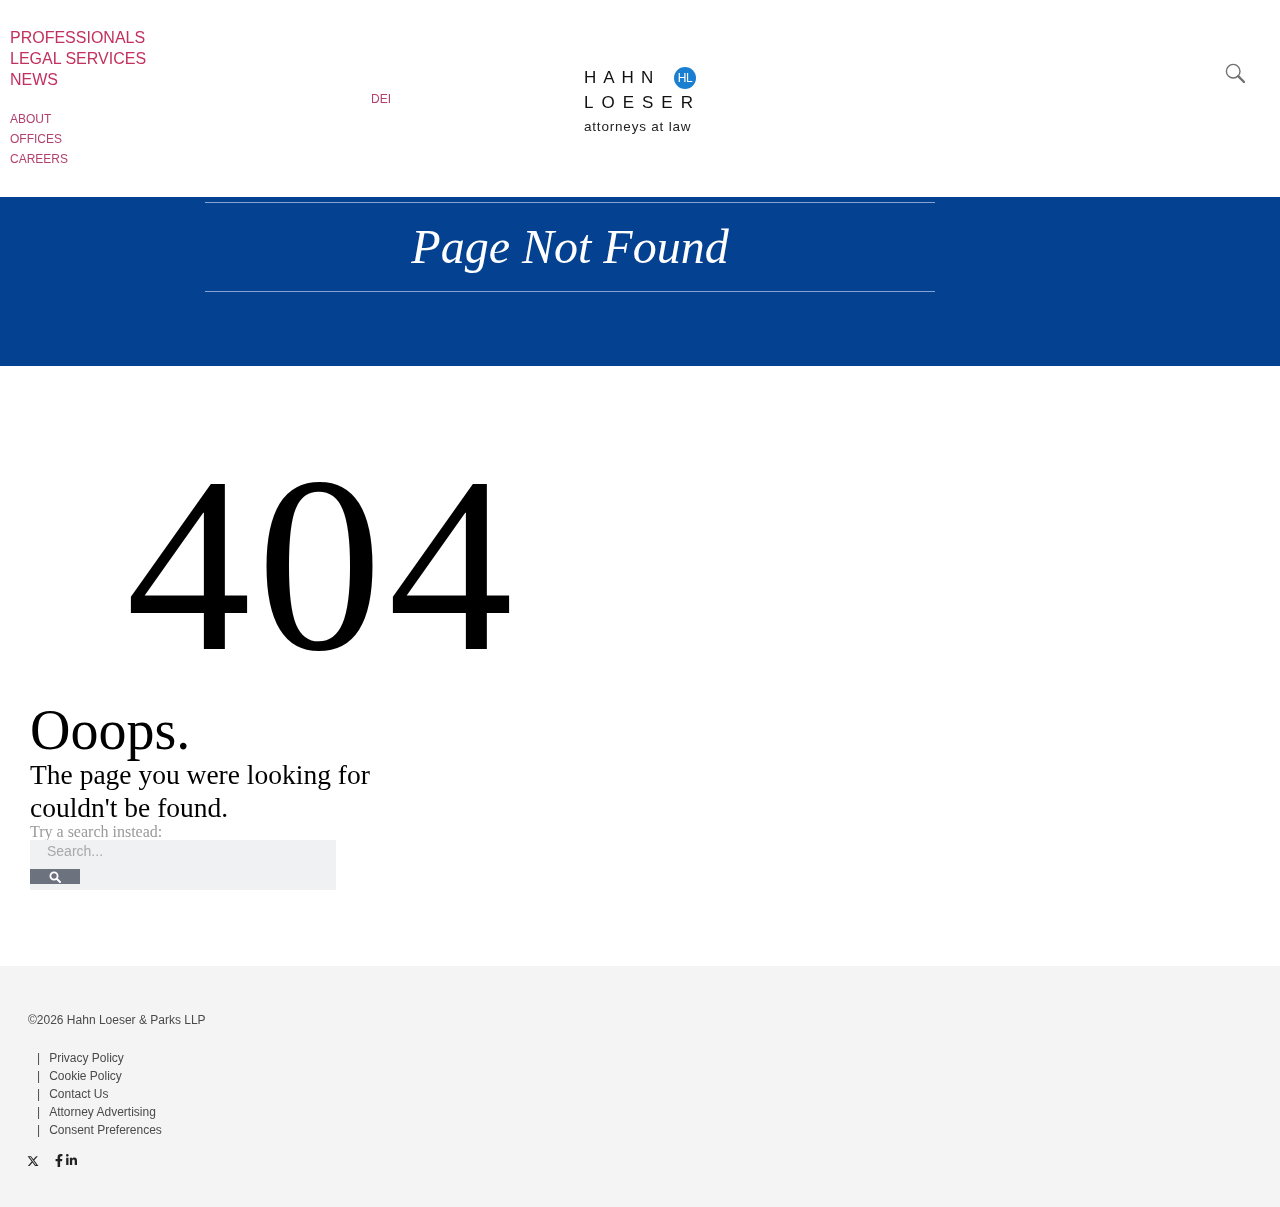 Image resolution: width=1280 pixels, height=1207 pixels. I want to click on x-social-icon, so click(33, 1161).